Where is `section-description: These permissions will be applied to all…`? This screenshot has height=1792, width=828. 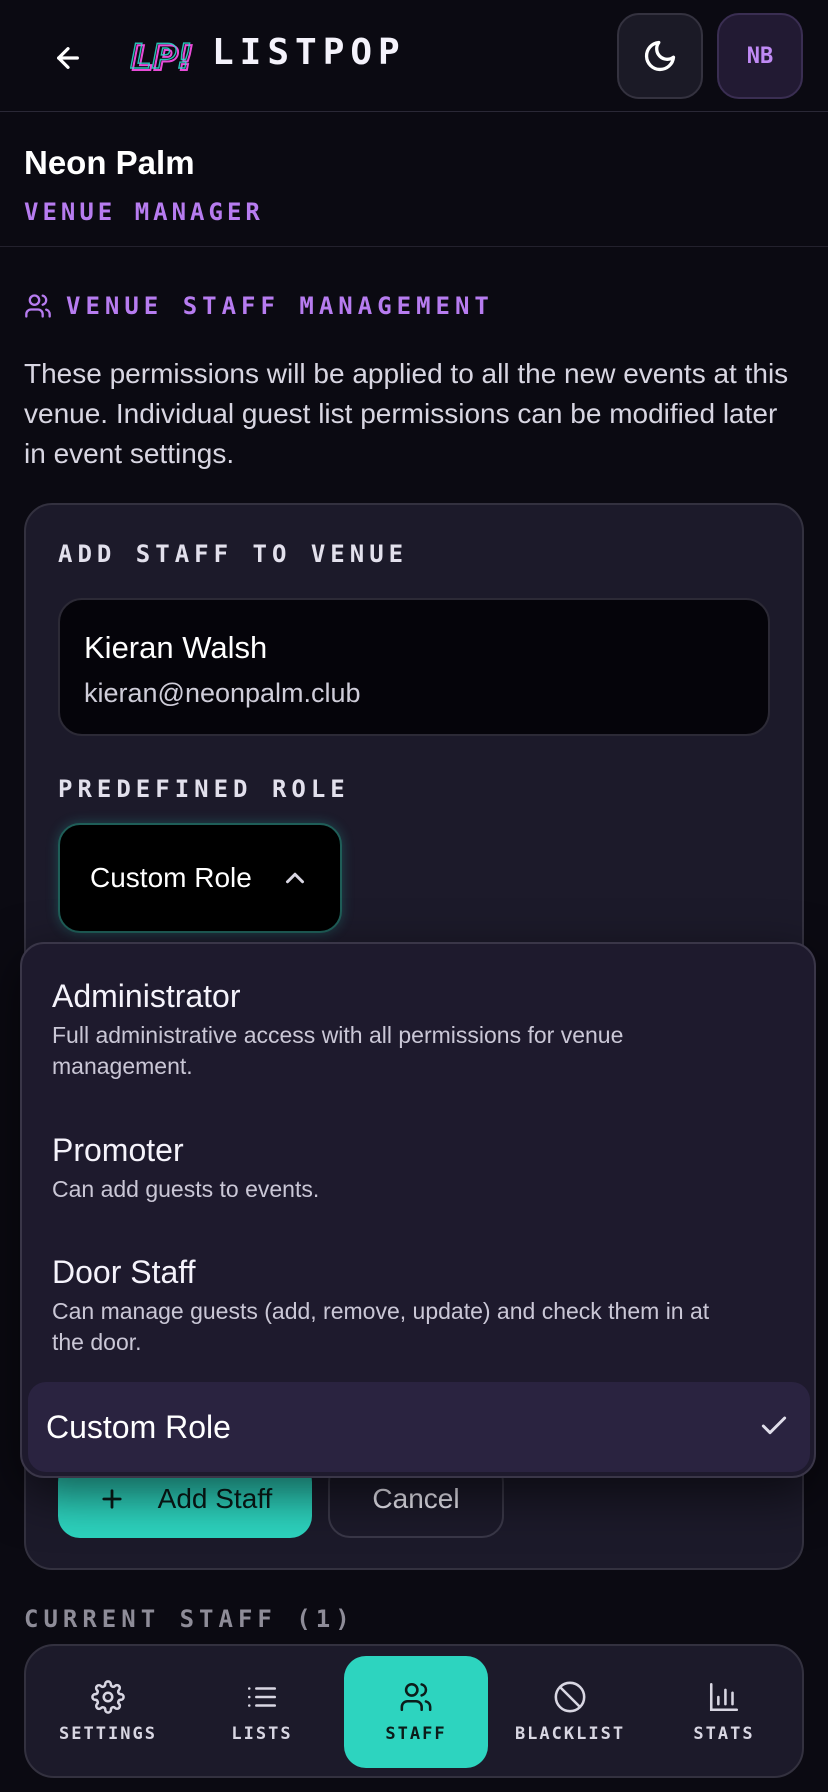 section-description: These permissions will be applied to all… is located at coordinates (406, 413).